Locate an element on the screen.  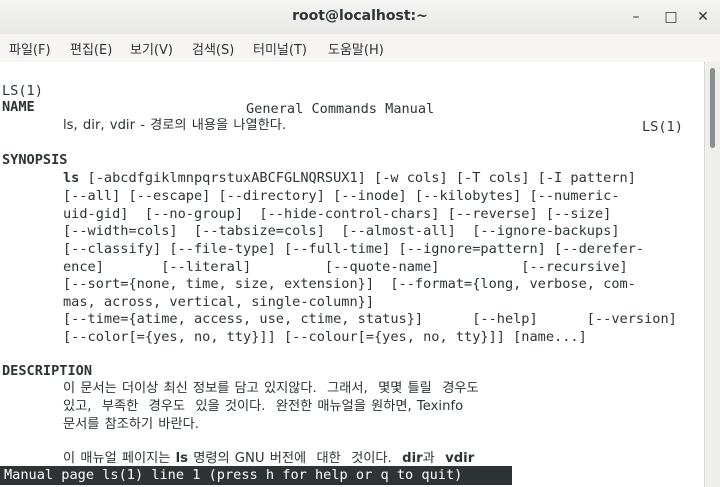
synopsis-command: ls is located at coordinates (71, 178).